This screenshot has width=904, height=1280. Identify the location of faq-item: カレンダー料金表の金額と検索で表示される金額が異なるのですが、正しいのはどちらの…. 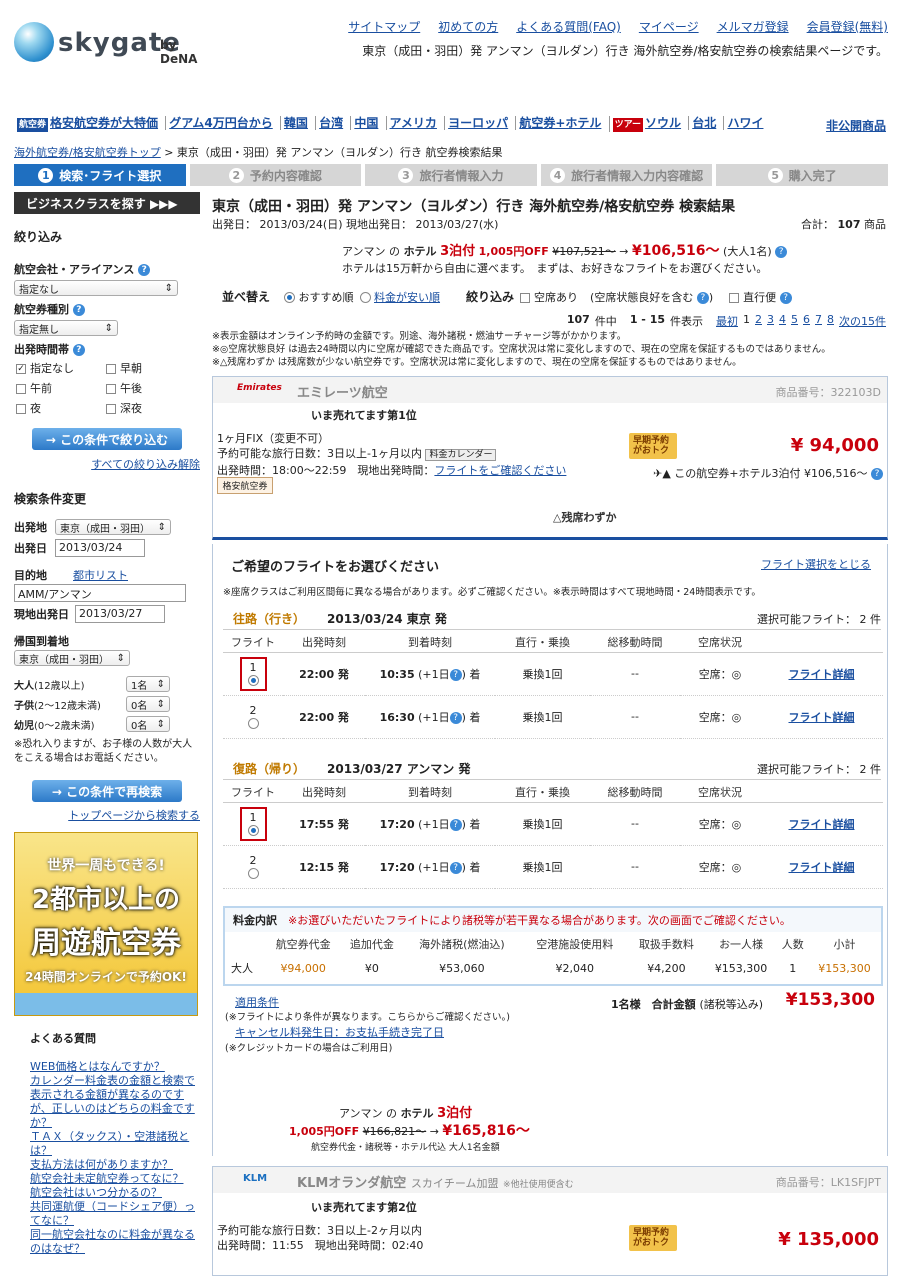
(112, 1101).